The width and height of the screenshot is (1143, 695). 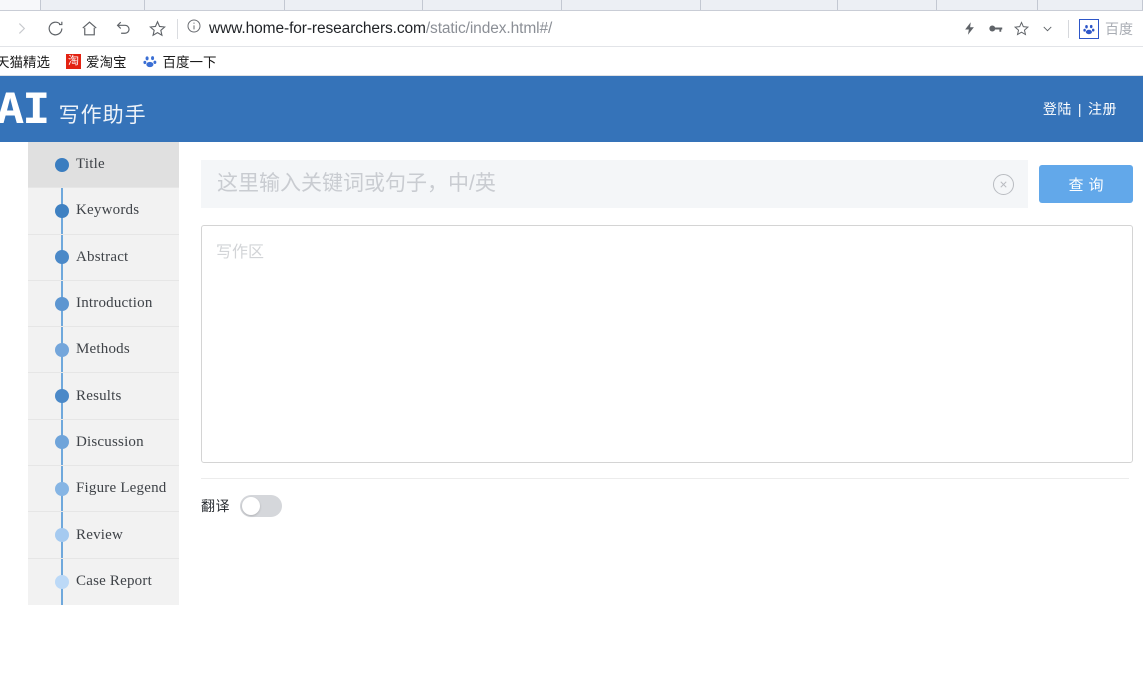 I want to click on sidebar-item-title: Title, so click(x=103, y=165).